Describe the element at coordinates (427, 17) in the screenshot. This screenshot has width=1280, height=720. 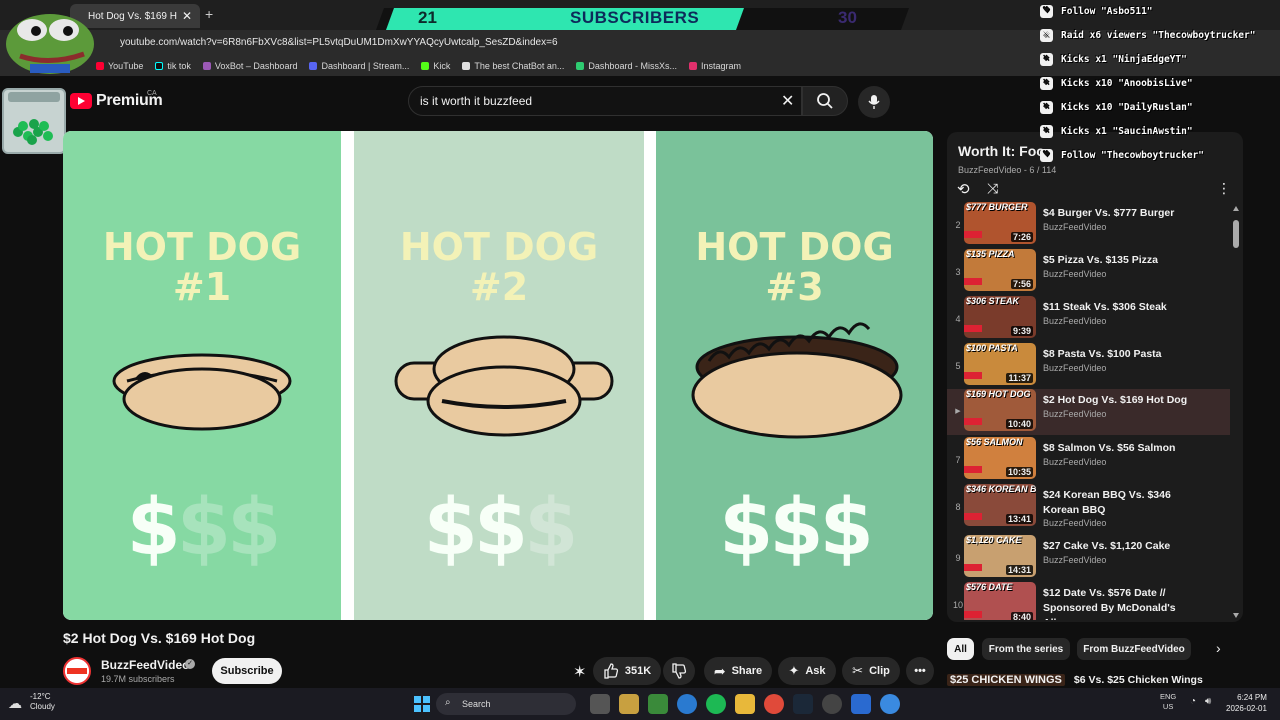
I see `subscriber-count: 21` at that location.